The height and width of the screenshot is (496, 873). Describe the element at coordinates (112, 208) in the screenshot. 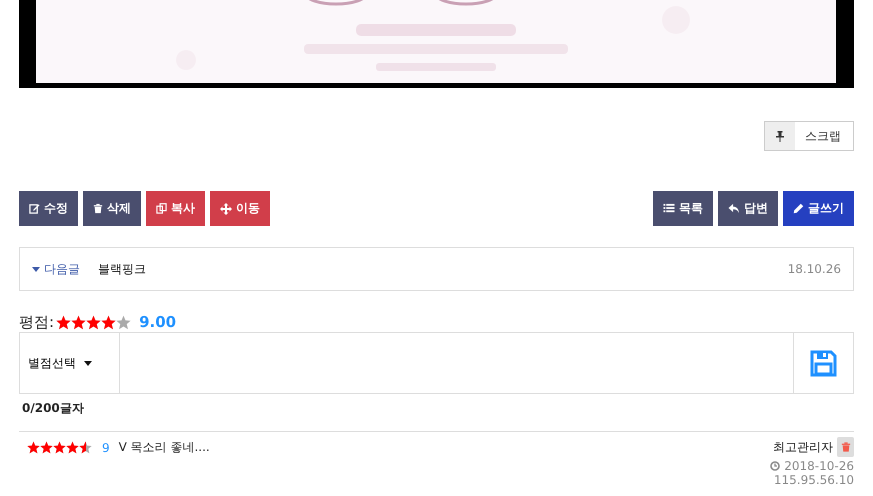

I see `delete-button: 삭제` at that location.